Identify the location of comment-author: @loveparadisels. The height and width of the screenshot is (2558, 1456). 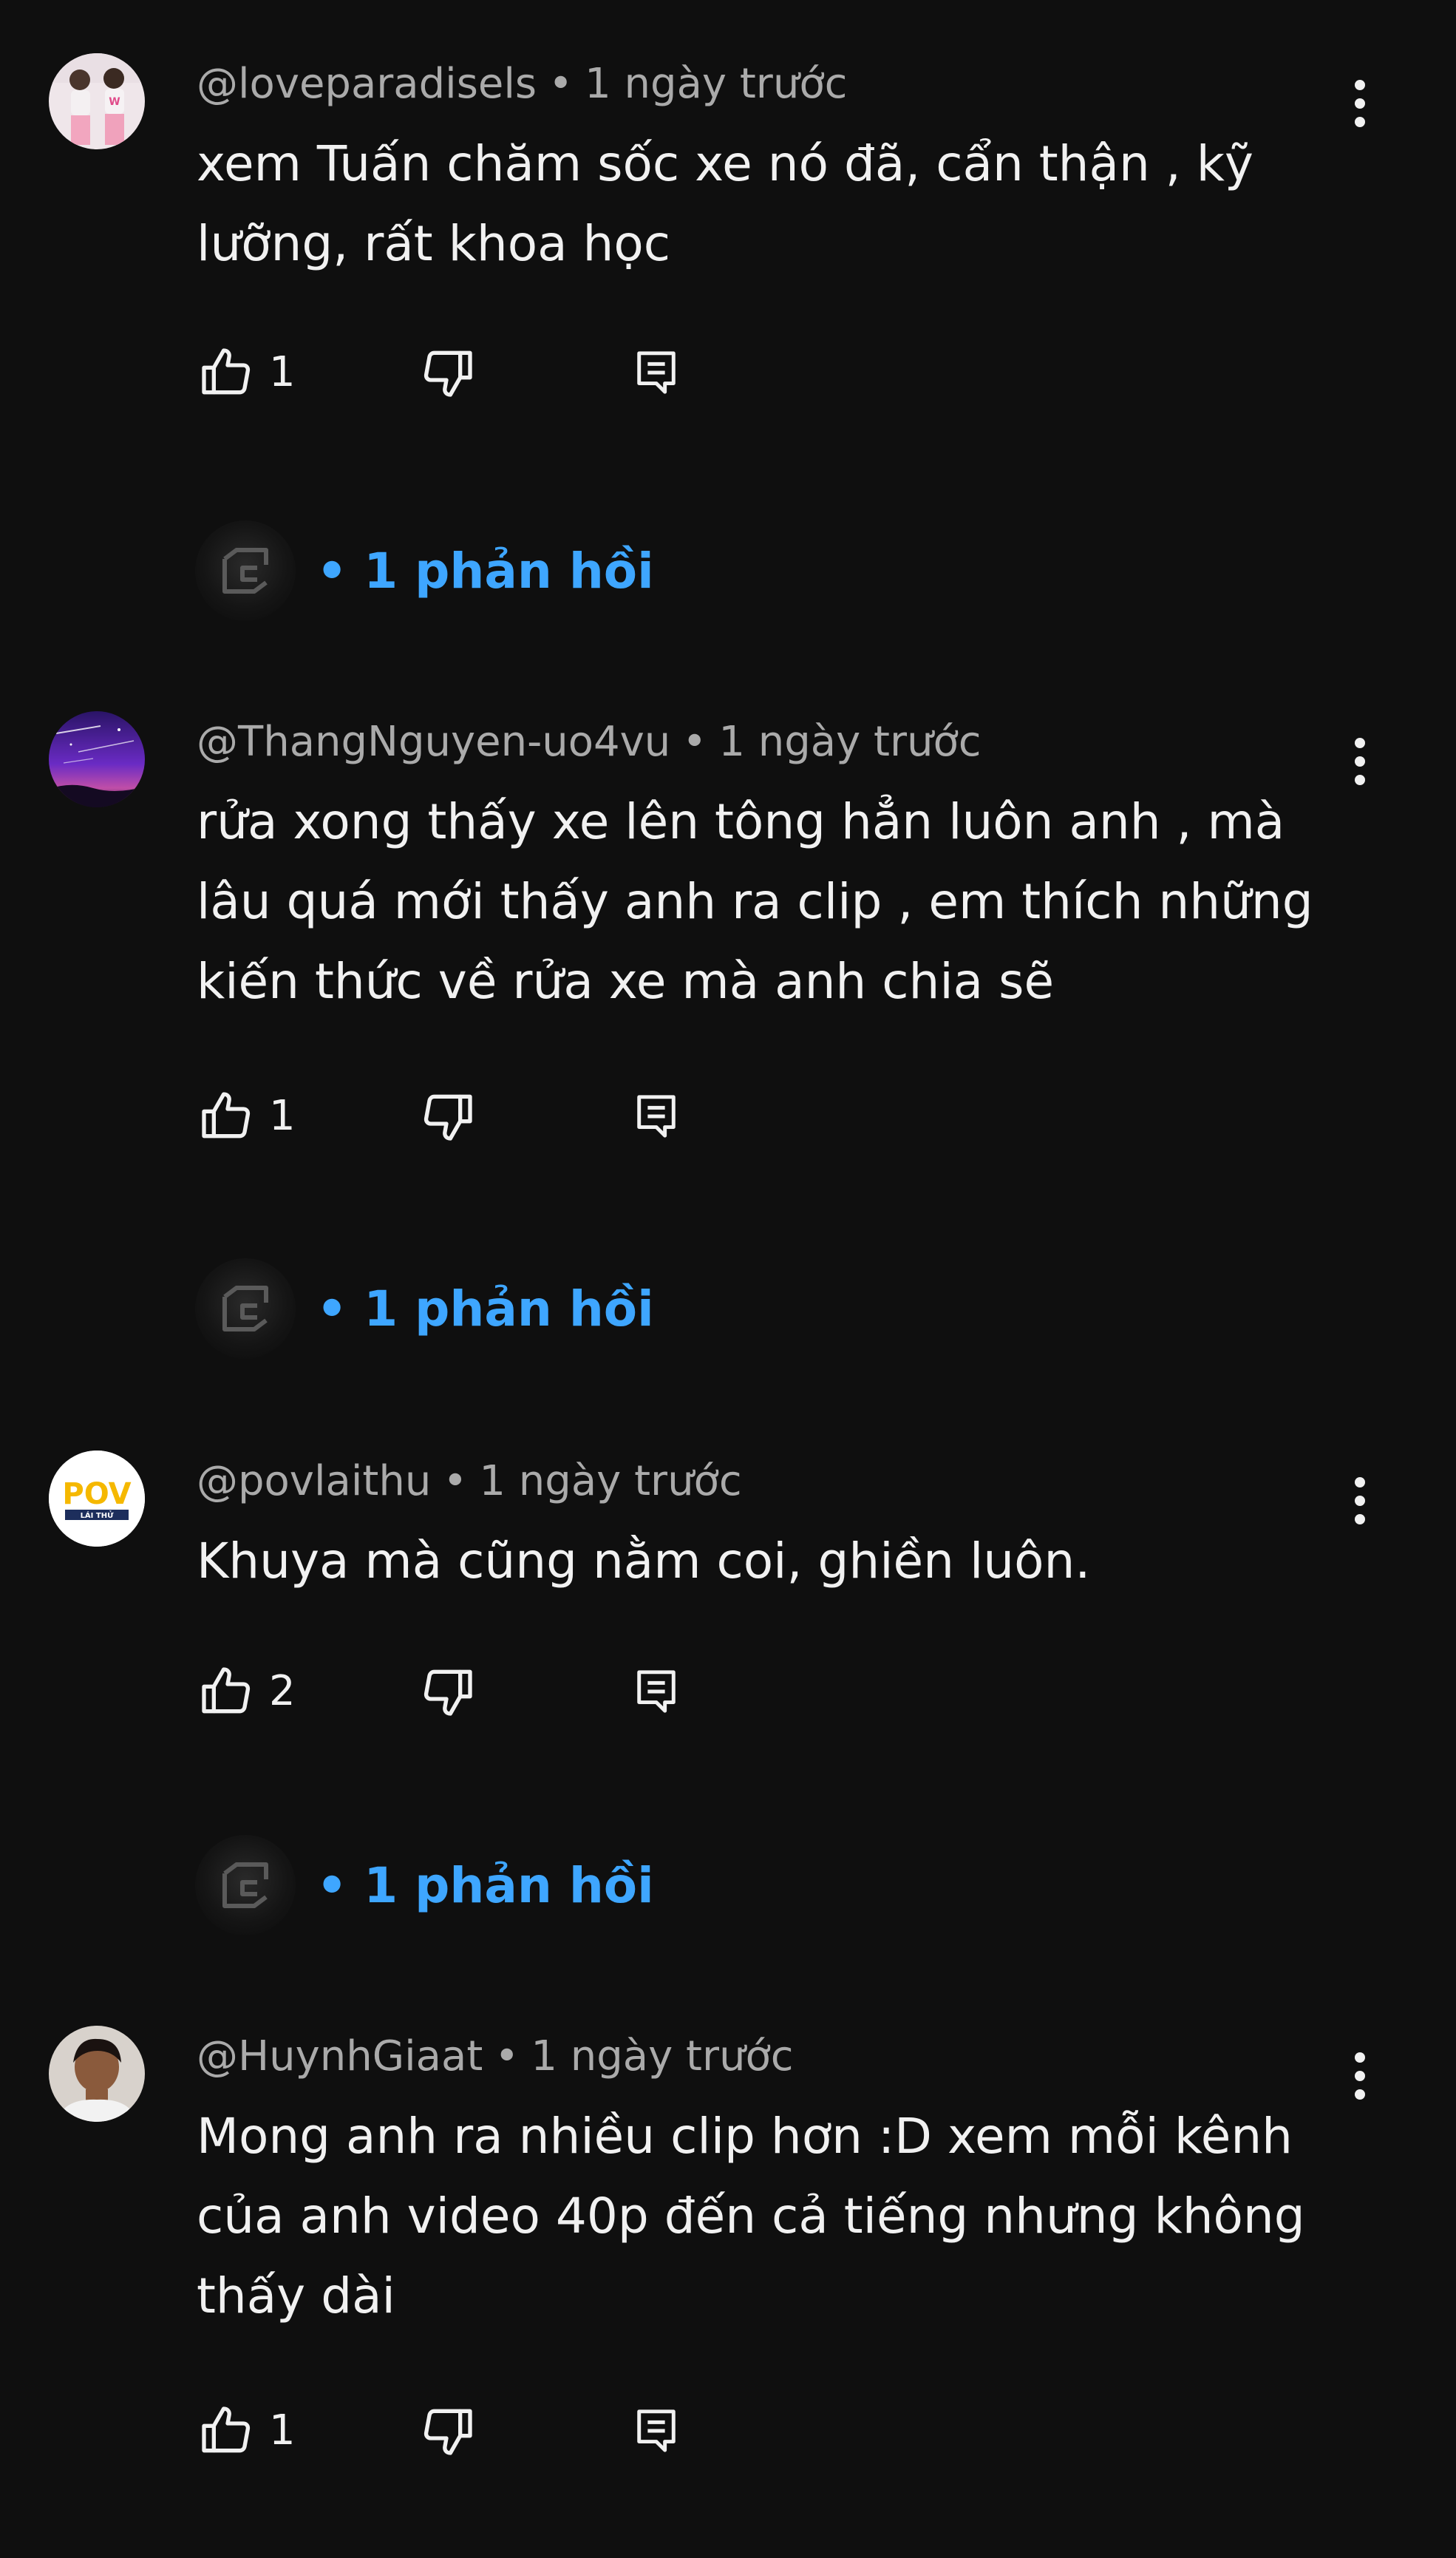
(367, 84).